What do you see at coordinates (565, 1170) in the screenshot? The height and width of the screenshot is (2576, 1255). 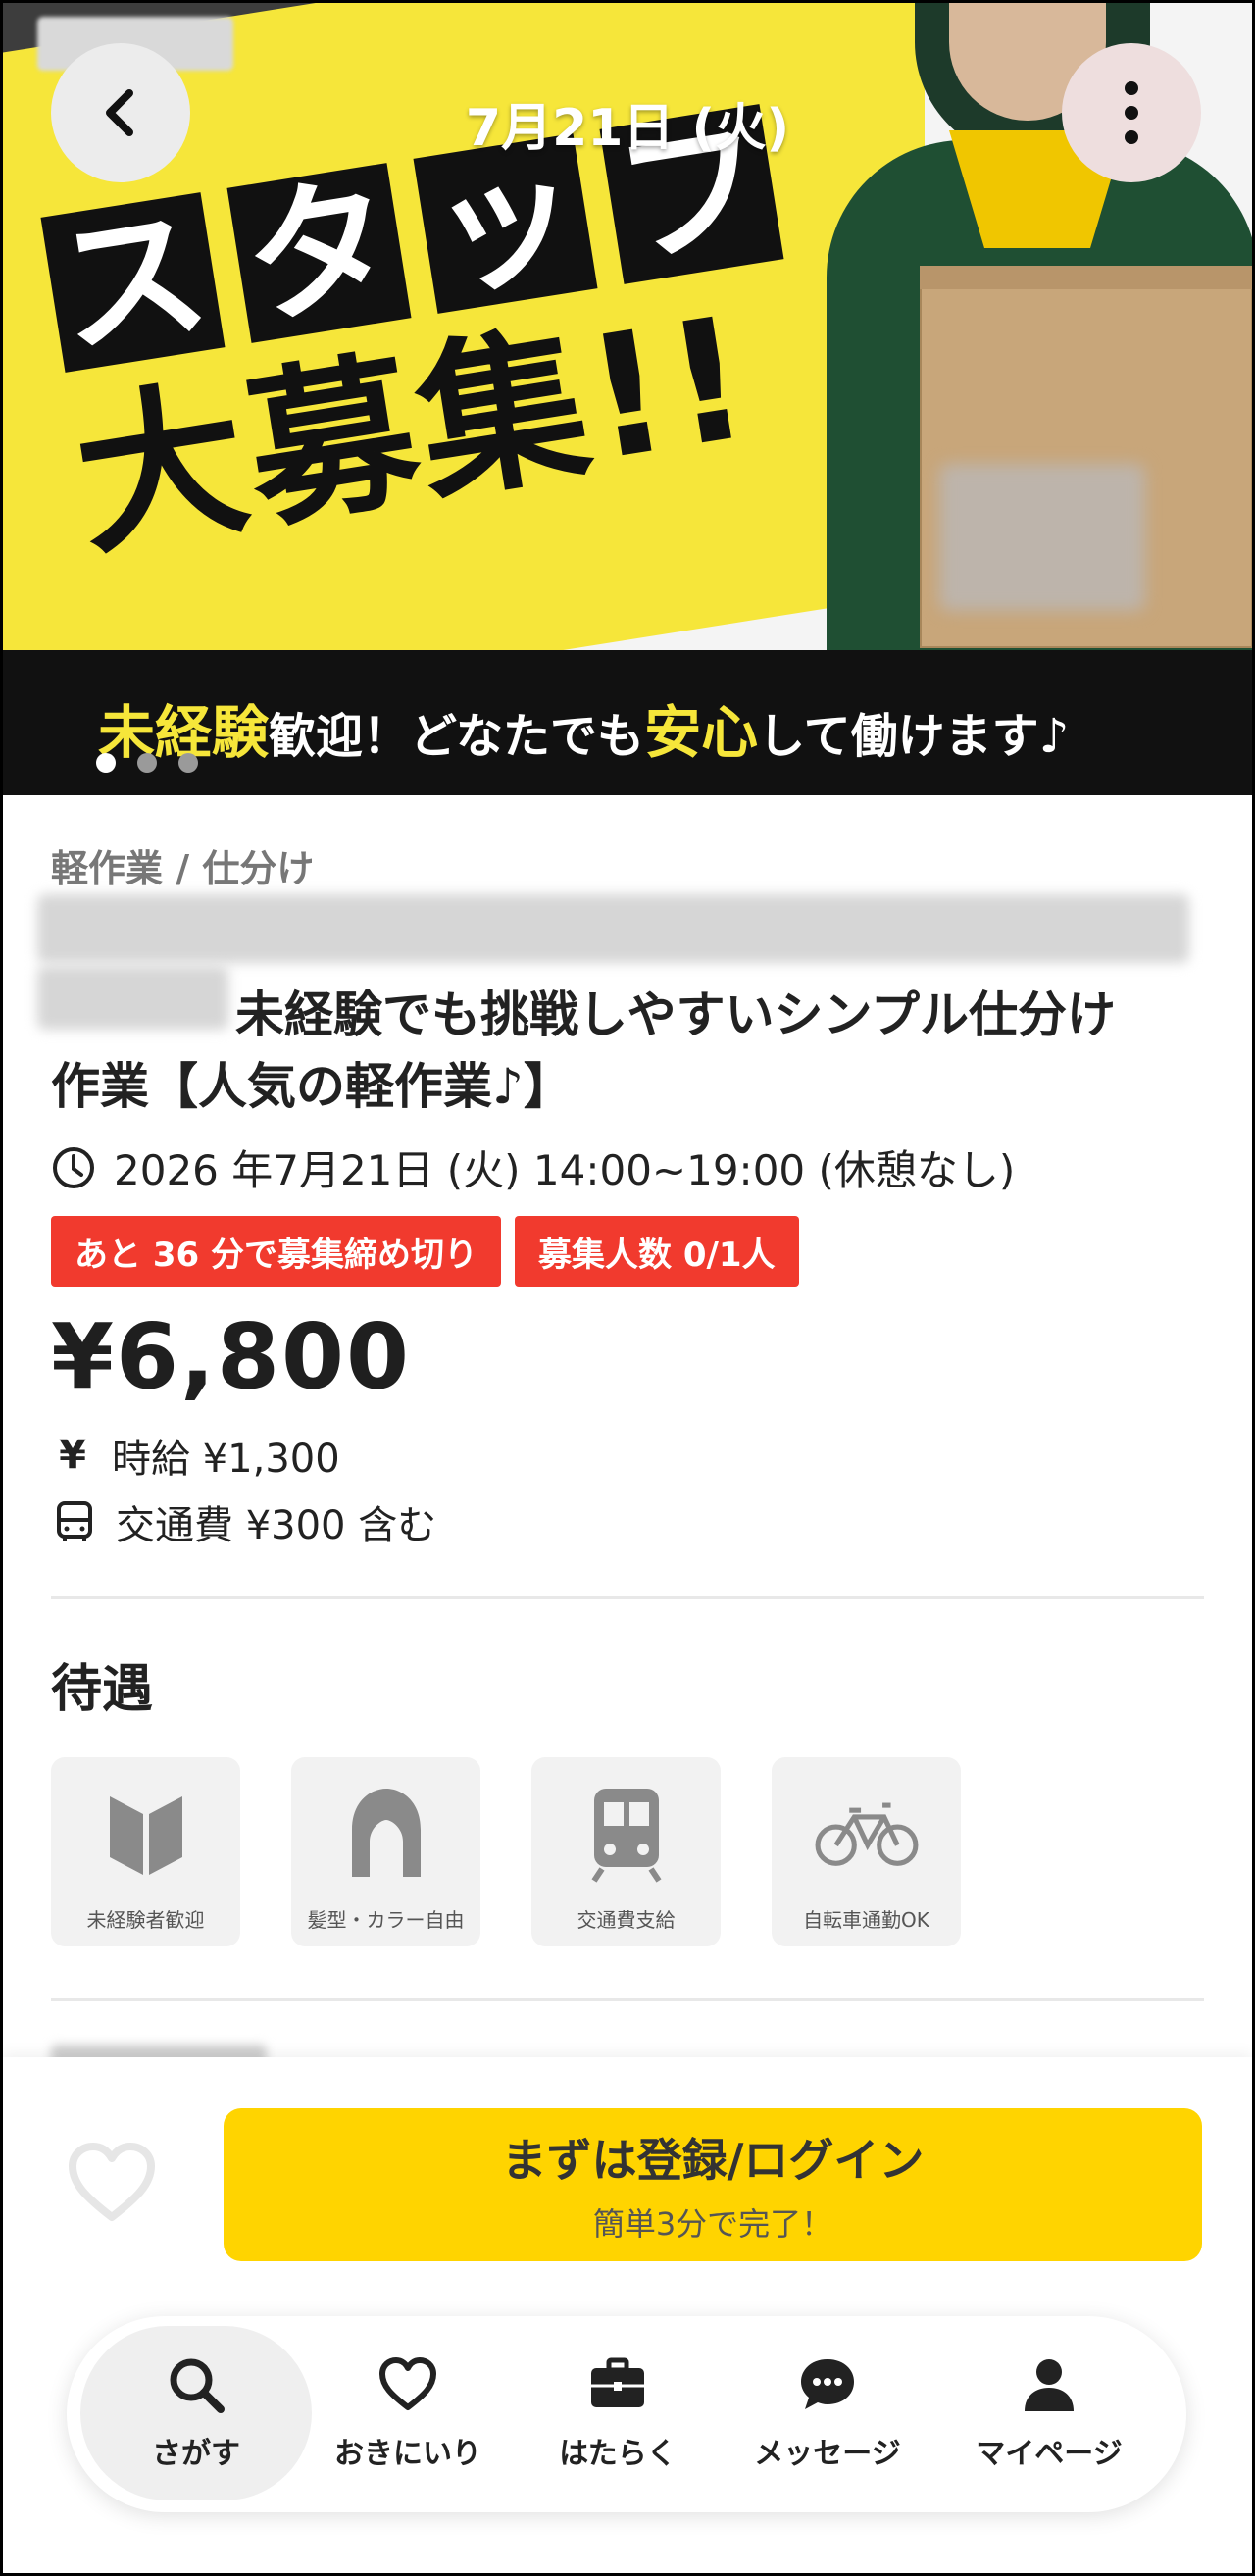 I see `datetime-text: 2026 年7月21日 (火) 14:00~19:00 (休憩なし)` at bounding box center [565, 1170].